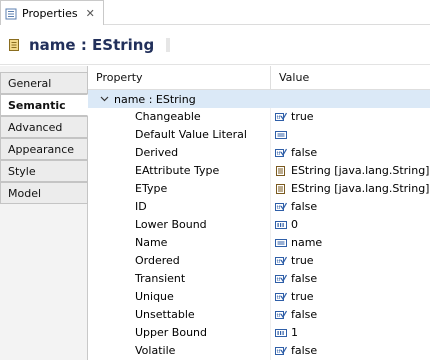 The width and height of the screenshot is (430, 360). I want to click on property-name: Volatile, so click(179, 351).